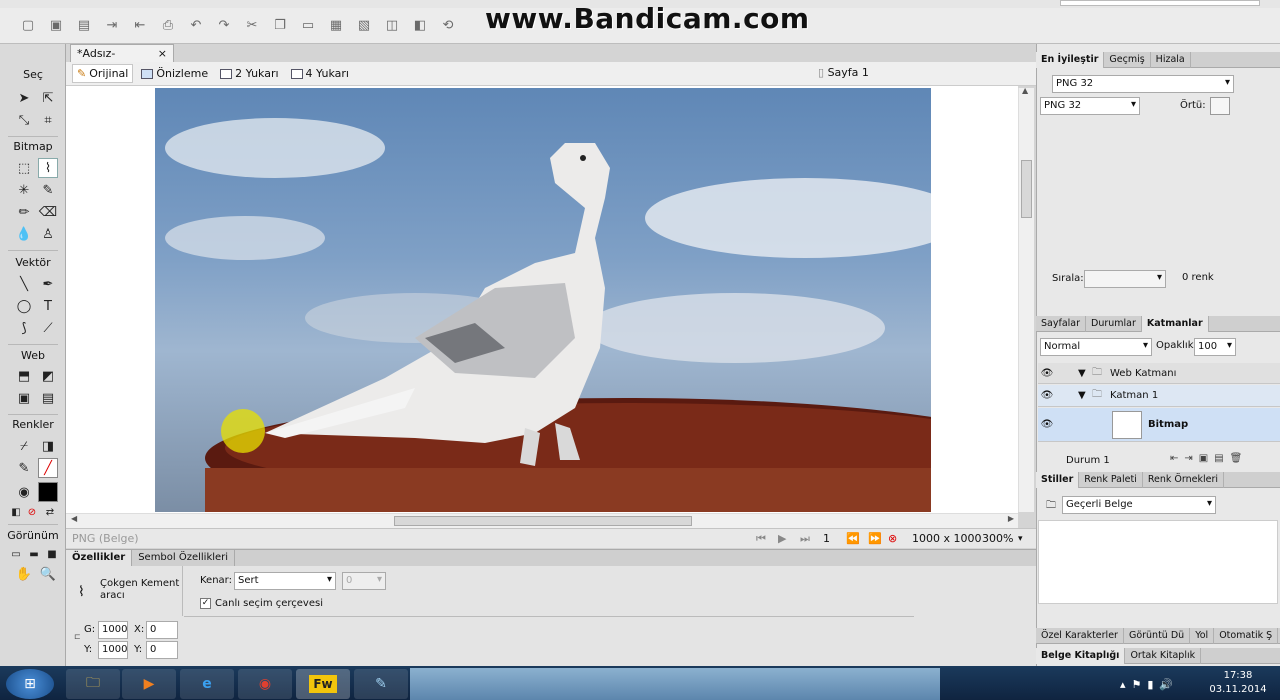  What do you see at coordinates (24, 212) in the screenshot?
I see `pencil-tool-icon: ✏` at bounding box center [24, 212].